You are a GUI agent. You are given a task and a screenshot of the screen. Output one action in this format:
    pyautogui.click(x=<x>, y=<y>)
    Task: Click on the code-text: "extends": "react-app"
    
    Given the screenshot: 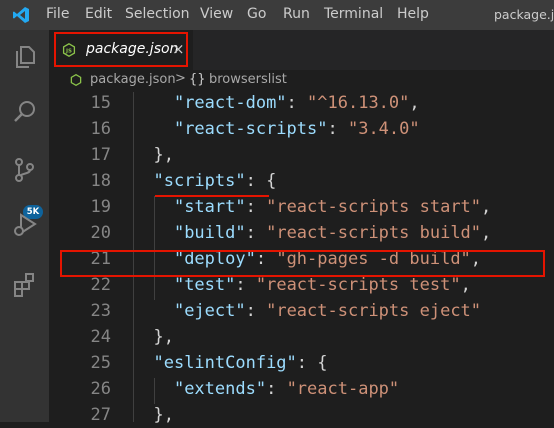 What is the action you would take?
    pyautogui.click(x=266, y=389)
    